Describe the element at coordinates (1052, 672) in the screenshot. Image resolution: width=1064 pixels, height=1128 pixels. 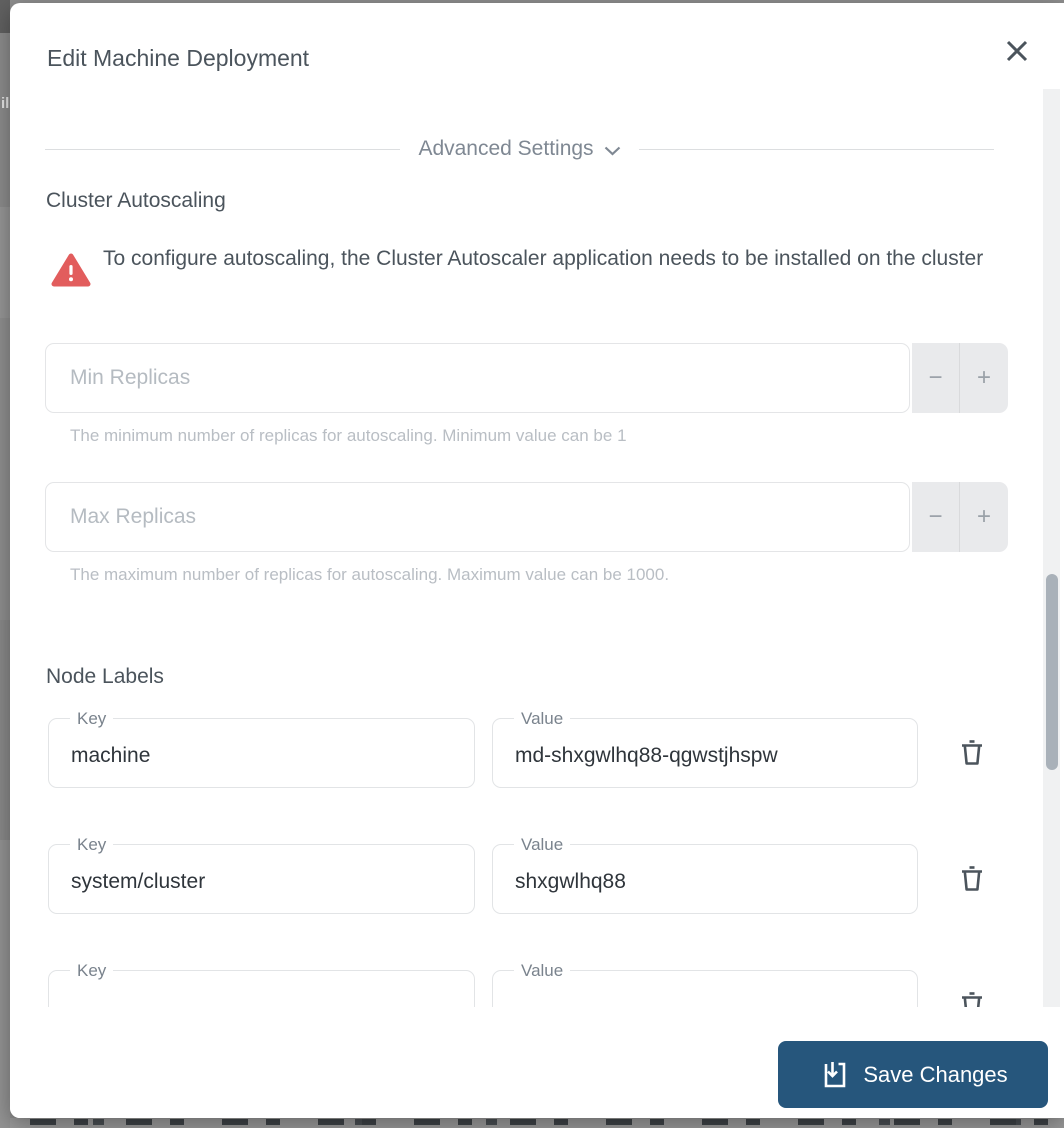
I see `scrollbar-thumb` at that location.